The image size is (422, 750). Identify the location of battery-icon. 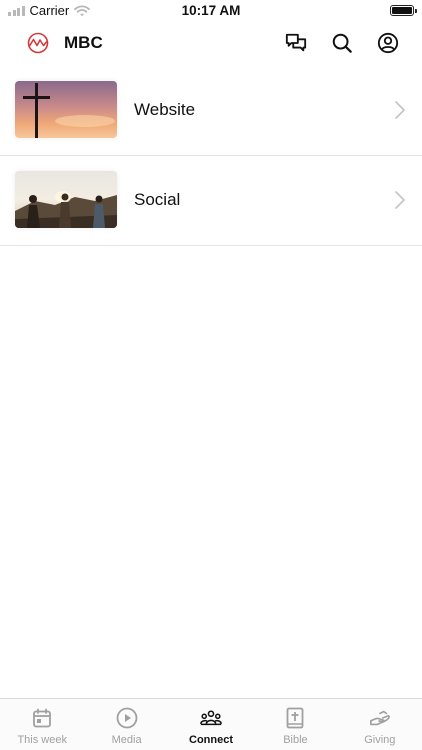
(403, 10).